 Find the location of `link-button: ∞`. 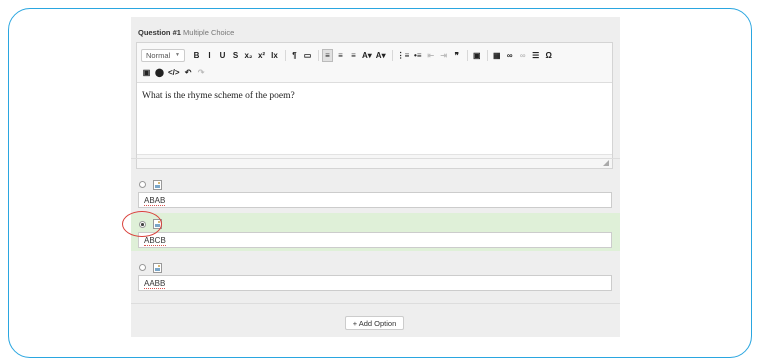

link-button: ∞ is located at coordinates (509, 55).